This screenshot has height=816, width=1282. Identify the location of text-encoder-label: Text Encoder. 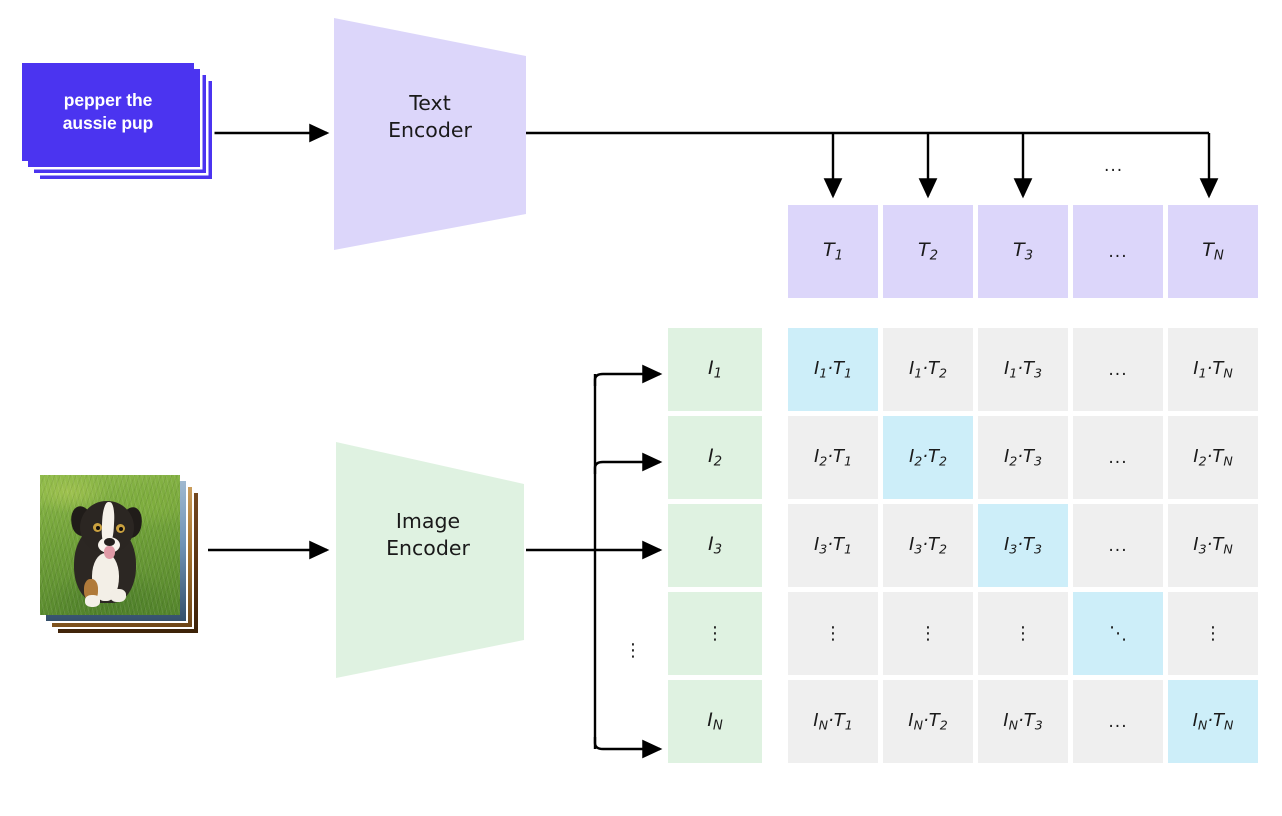
(430, 117).